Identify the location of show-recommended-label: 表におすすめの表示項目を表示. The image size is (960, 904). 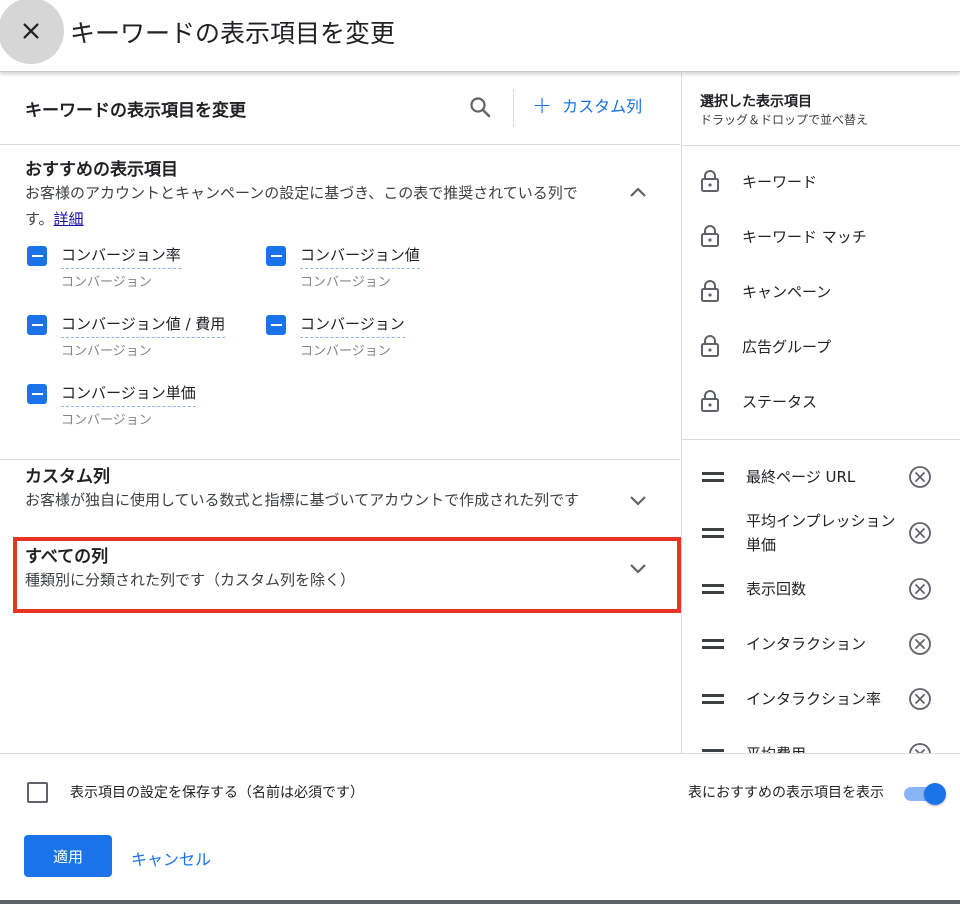
(786, 793).